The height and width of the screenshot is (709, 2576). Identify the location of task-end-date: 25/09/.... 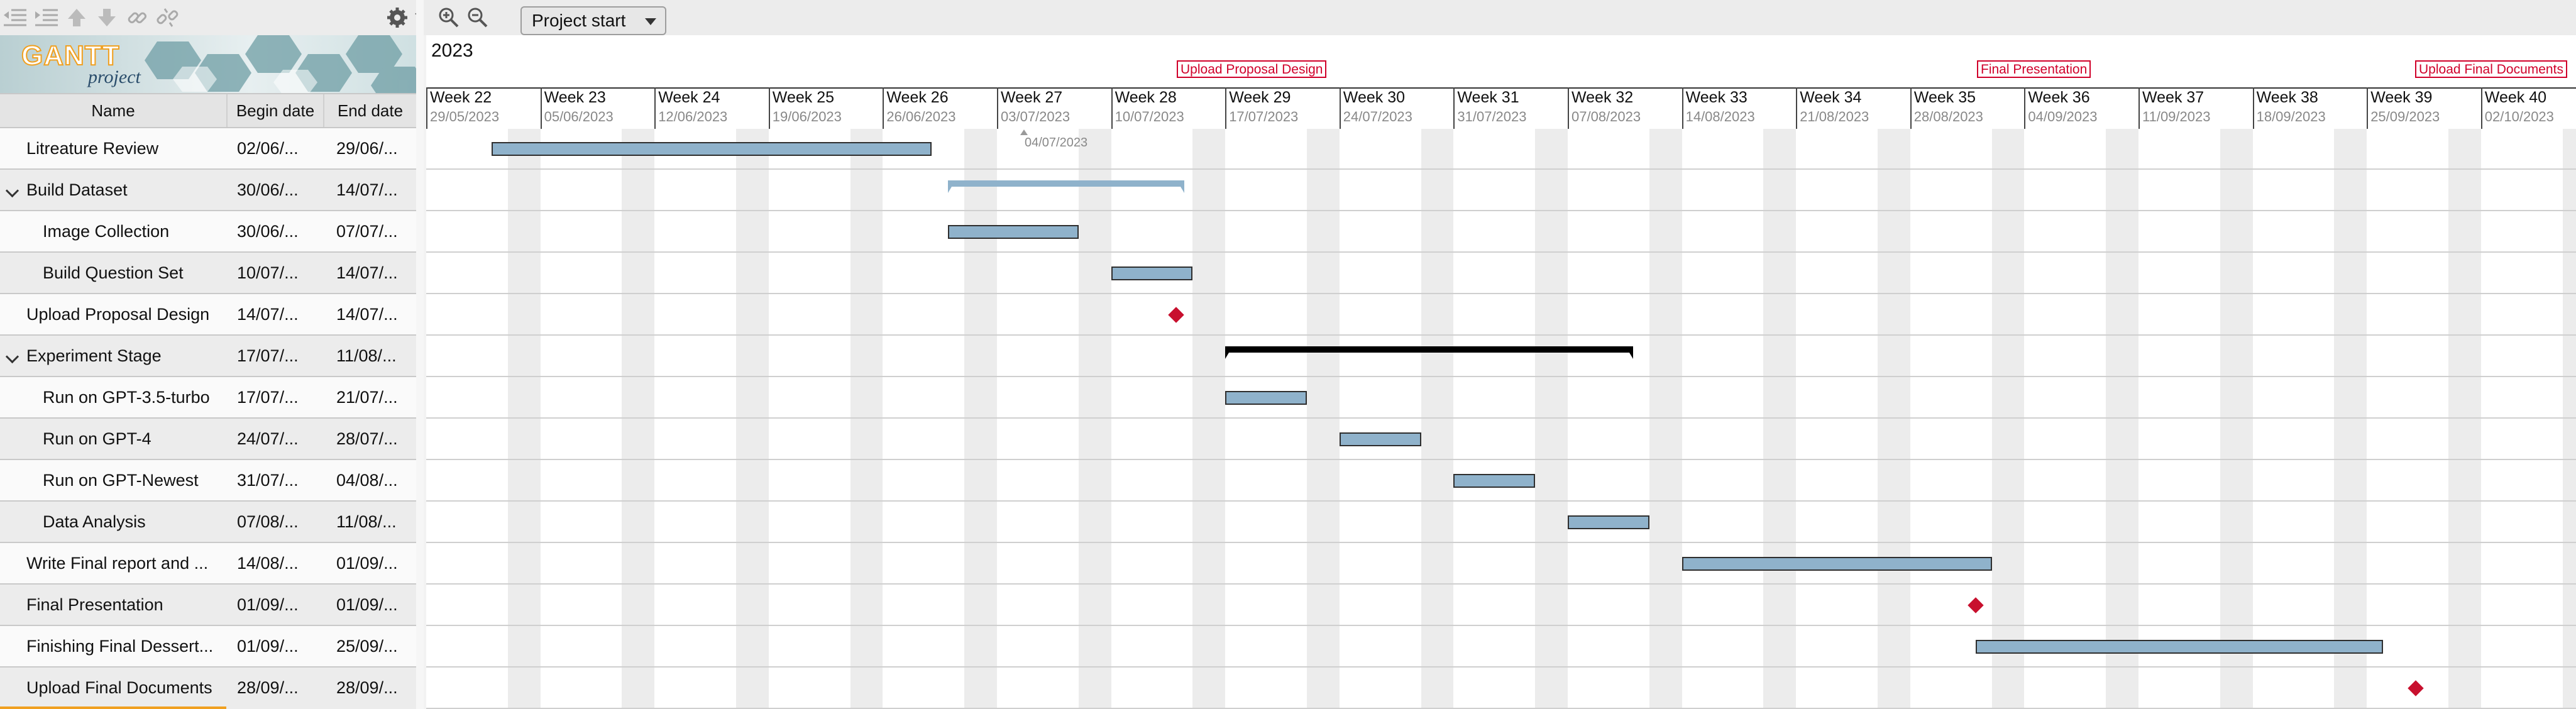
(374, 646).